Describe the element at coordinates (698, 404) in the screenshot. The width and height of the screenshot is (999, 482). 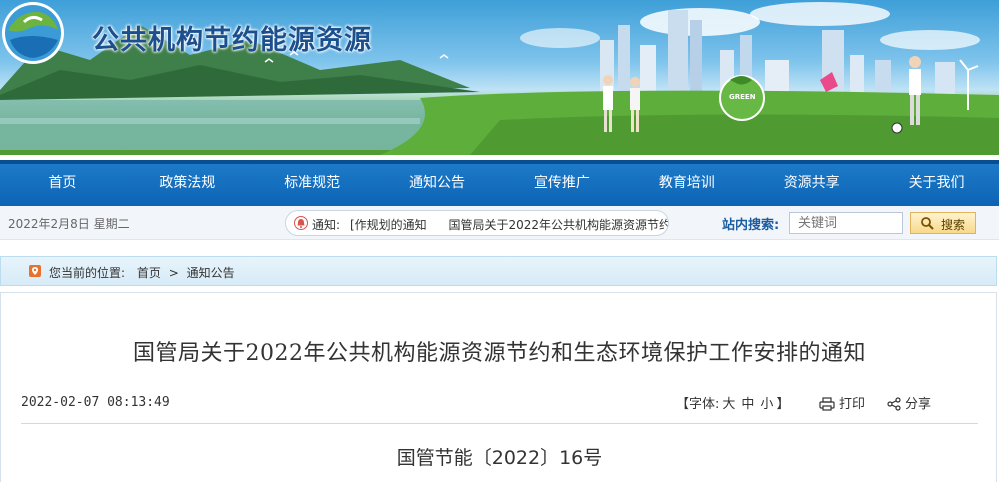
I see `font-size-prefix: 【字体:` at that location.